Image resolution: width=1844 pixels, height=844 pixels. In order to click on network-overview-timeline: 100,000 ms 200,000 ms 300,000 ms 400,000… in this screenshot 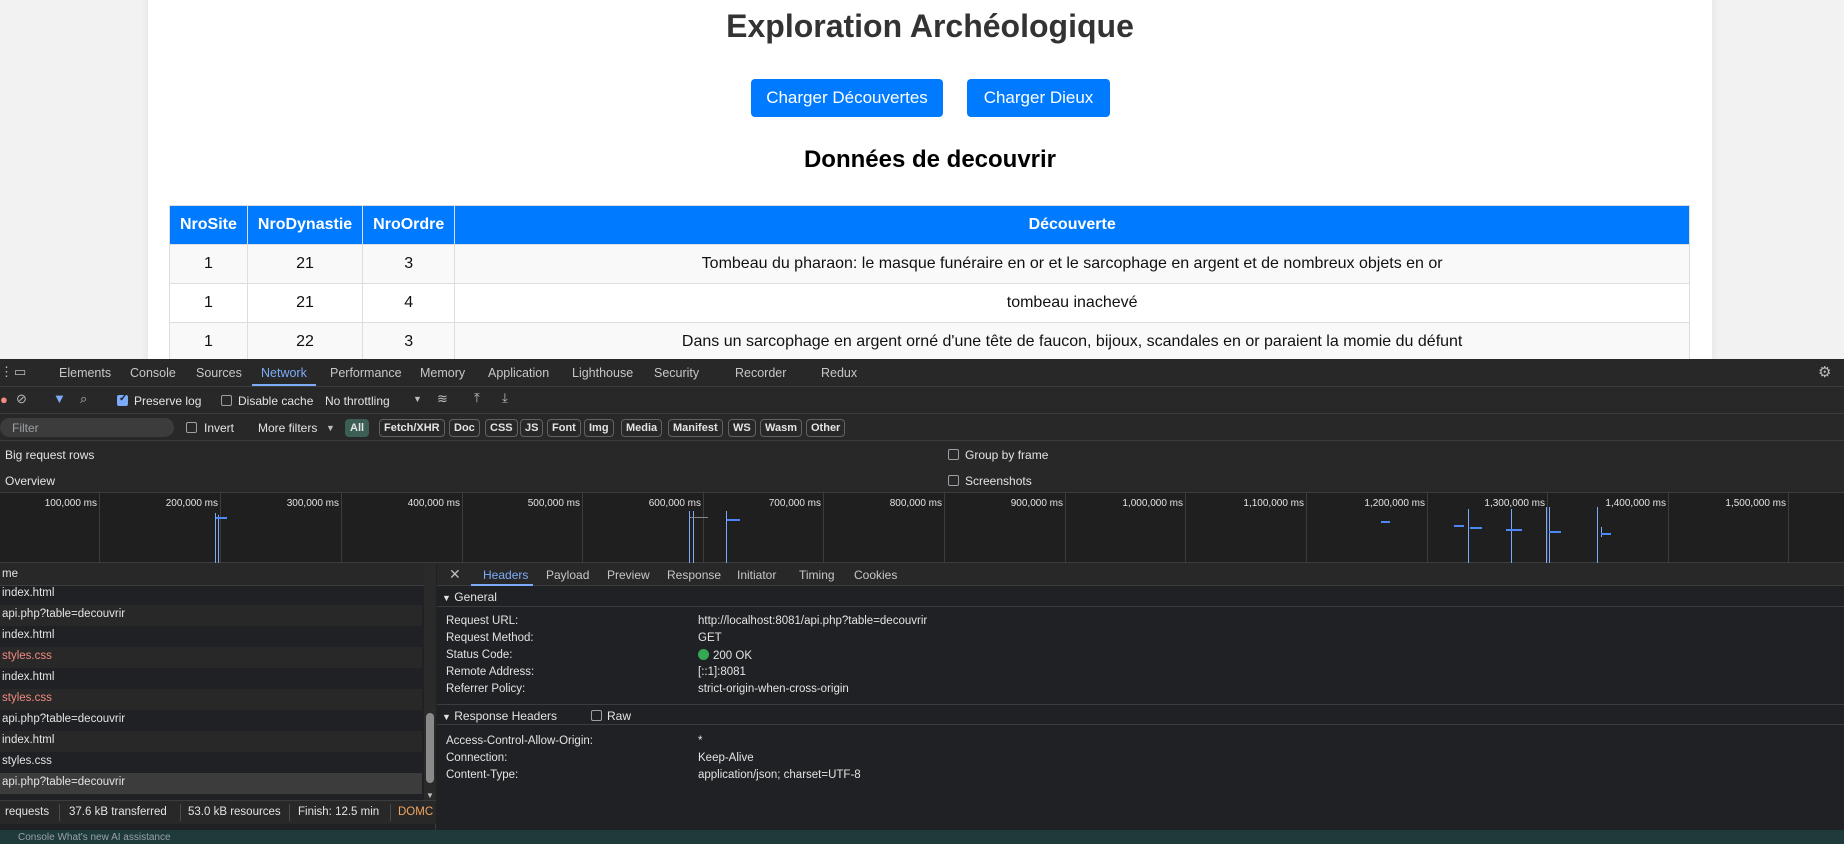, I will do `click(922, 528)`.